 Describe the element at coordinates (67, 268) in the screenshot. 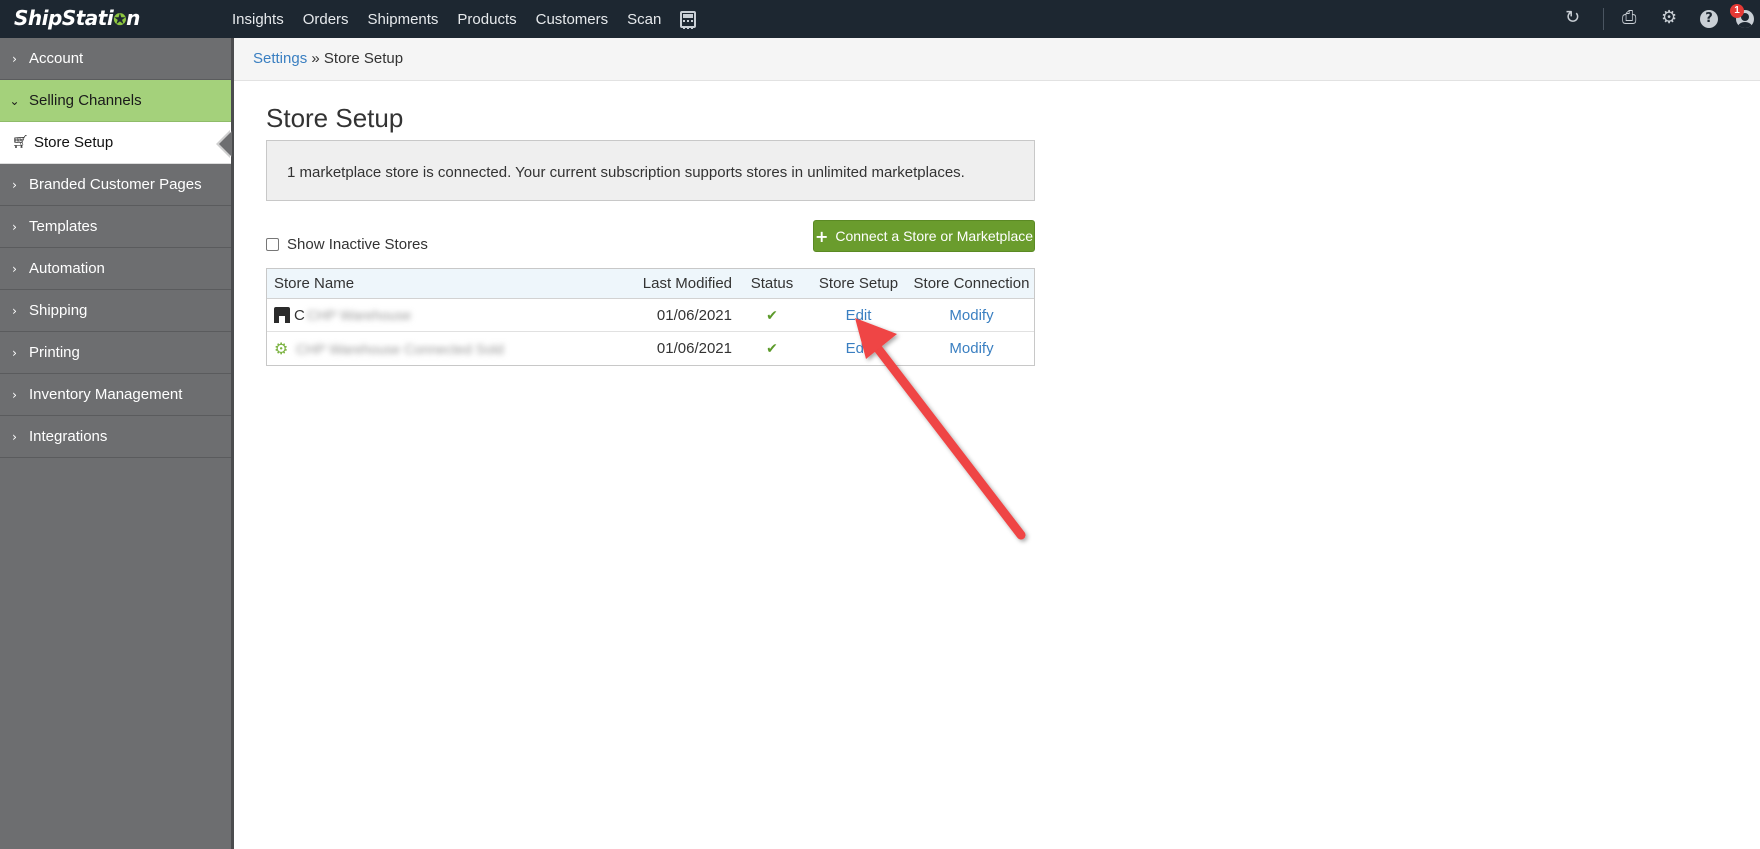

I see `sidebar-item-label: Automation` at that location.